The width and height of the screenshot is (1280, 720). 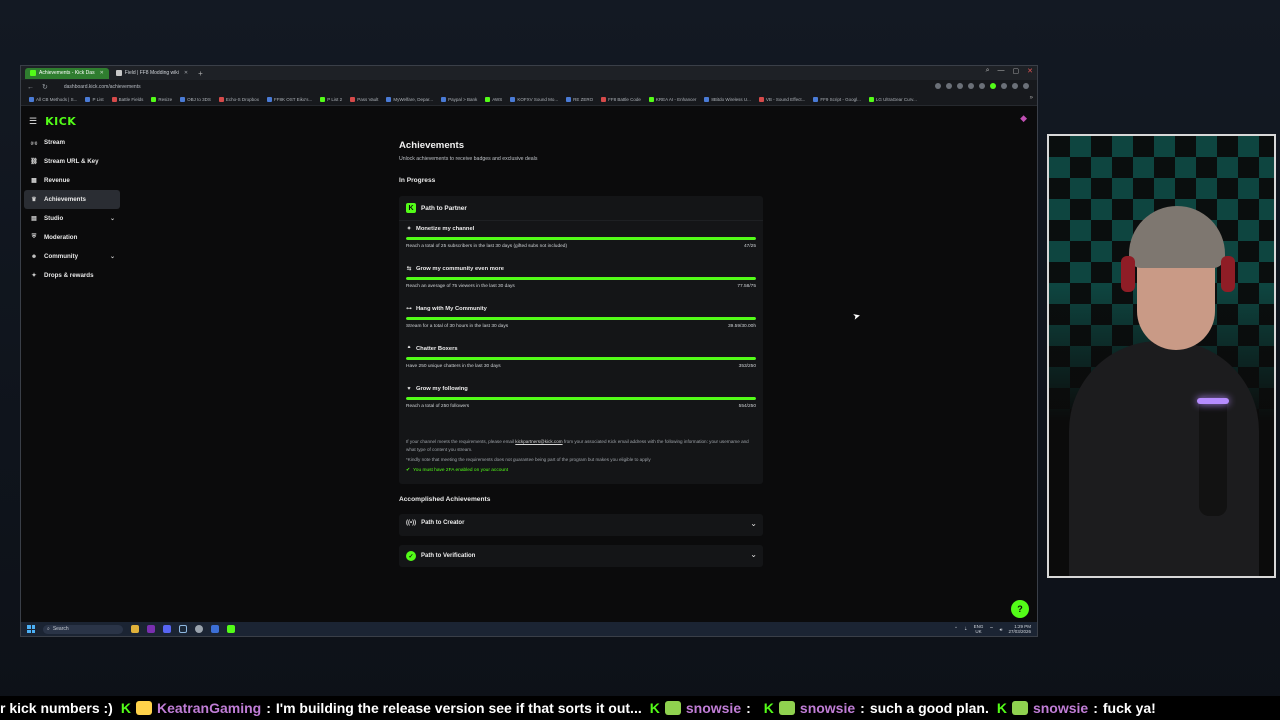 What do you see at coordinates (459, 99) in the screenshot?
I see `bookmark-item: Paypal > Bank` at bounding box center [459, 99].